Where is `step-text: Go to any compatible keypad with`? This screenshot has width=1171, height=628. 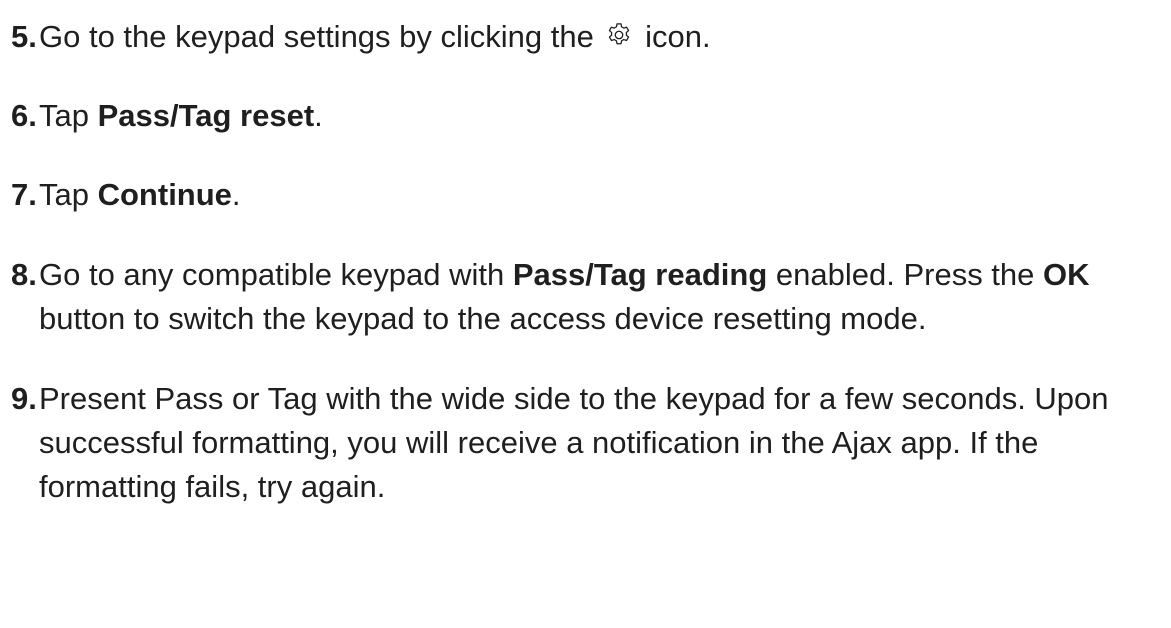 step-text: Go to any compatible keypad with is located at coordinates (276, 274).